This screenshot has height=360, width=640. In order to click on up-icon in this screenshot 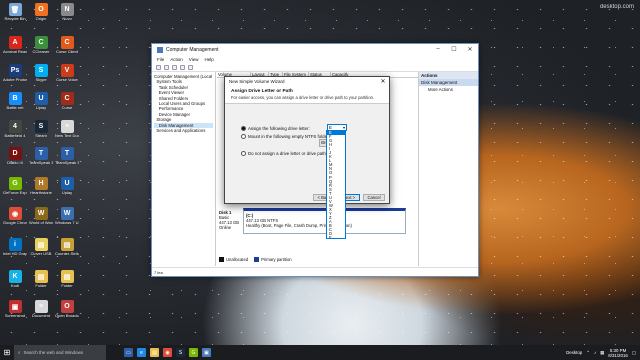, I will do `click(174, 67)`.